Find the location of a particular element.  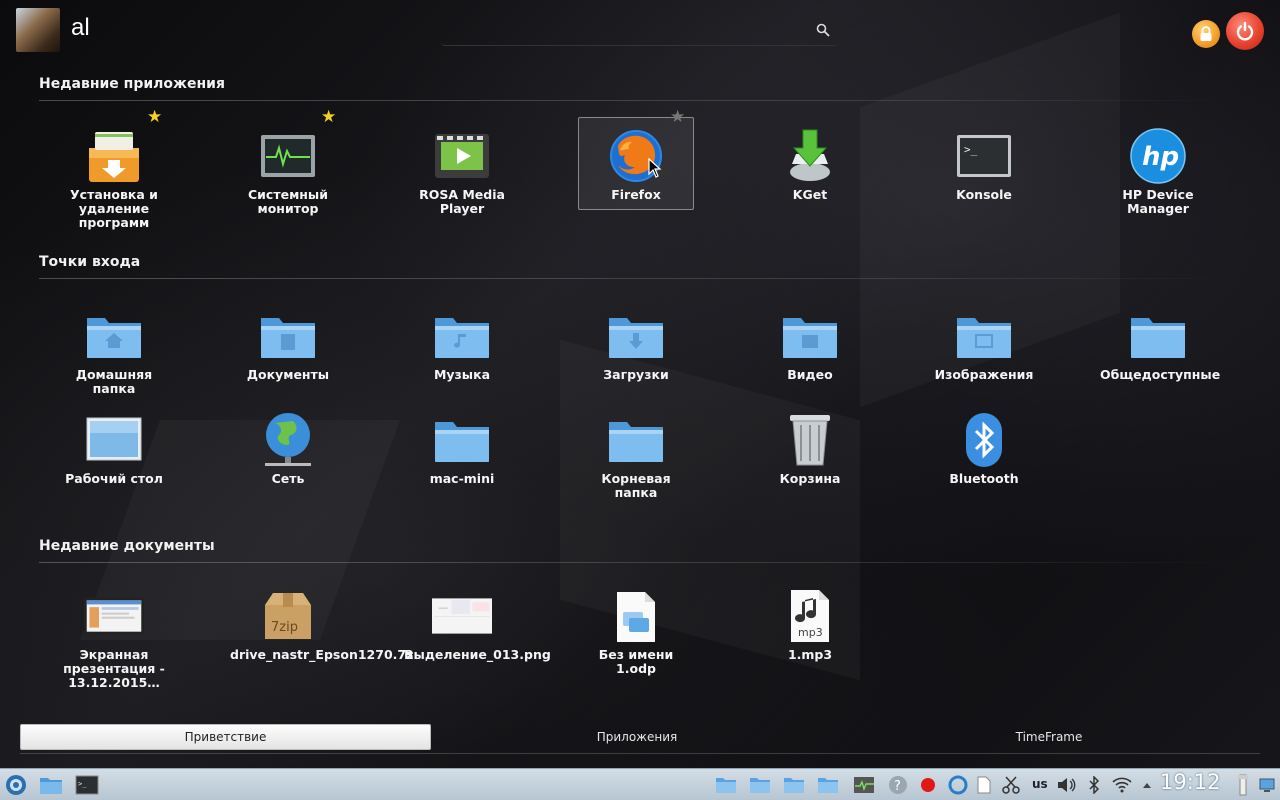

chevron-up-icon is located at coordinates (1147, 785).